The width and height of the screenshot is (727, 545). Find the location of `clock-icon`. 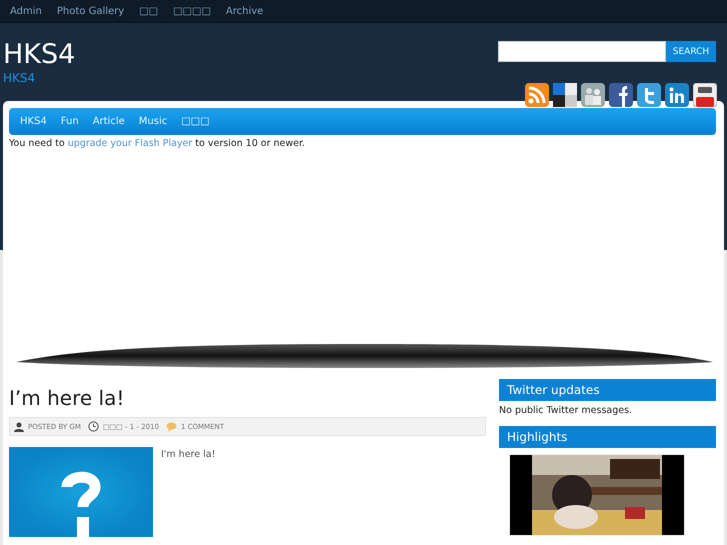

clock-icon is located at coordinates (93, 426).